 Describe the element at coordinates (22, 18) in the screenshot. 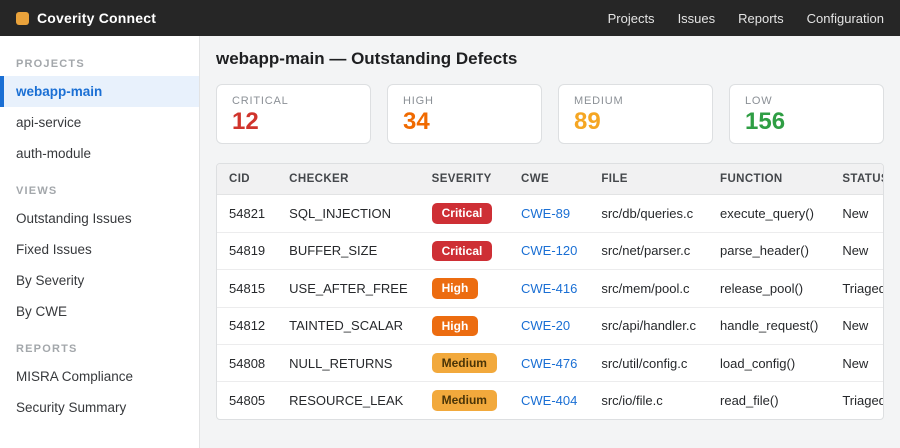

I see `brand-logo-icon` at that location.